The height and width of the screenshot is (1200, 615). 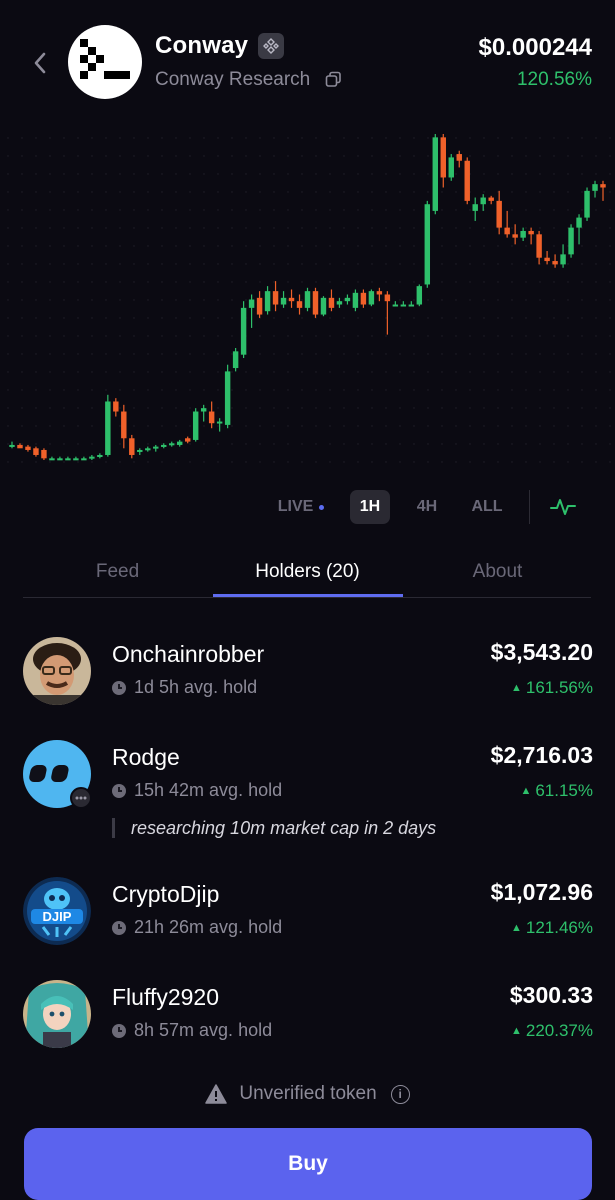 What do you see at coordinates (400, 1094) in the screenshot?
I see `info-icon: i` at bounding box center [400, 1094].